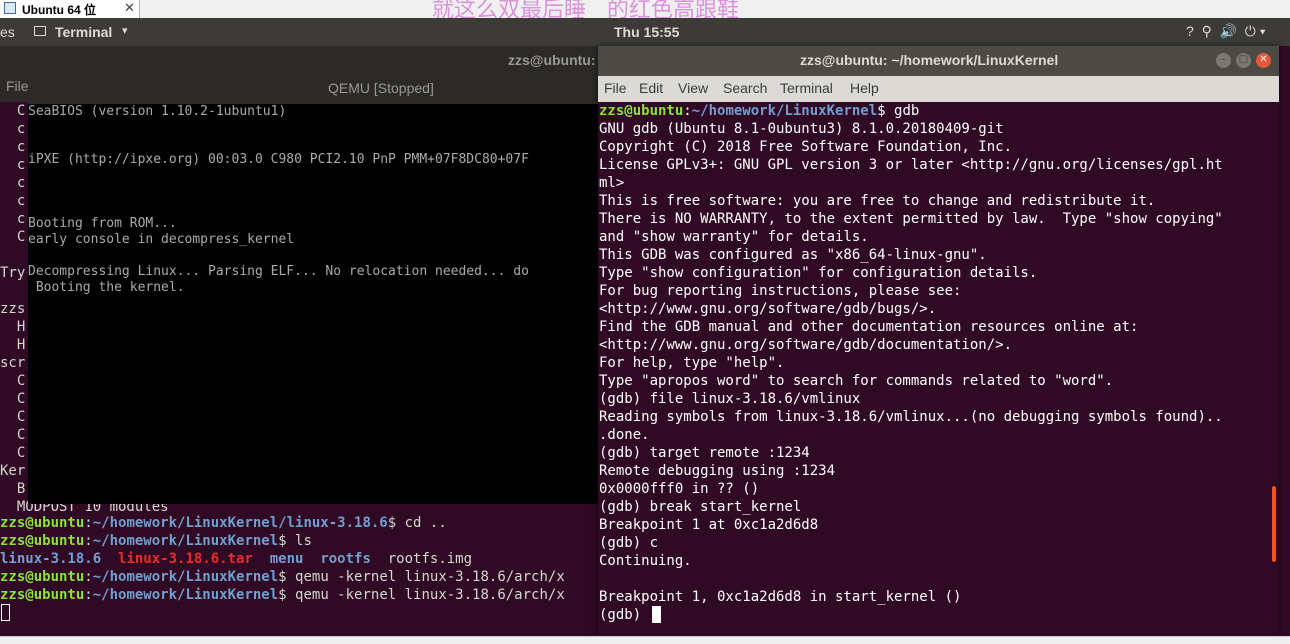 The height and width of the screenshot is (644, 1290). I want to click on gdb-output-line: (gdb) break start_kernel, so click(700, 507).